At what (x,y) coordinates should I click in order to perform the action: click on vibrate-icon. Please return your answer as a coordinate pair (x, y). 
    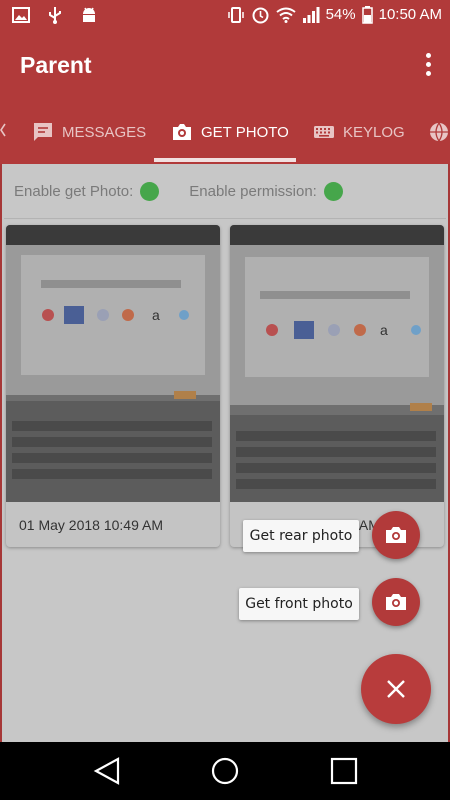
    Looking at the image, I should click on (235, 14).